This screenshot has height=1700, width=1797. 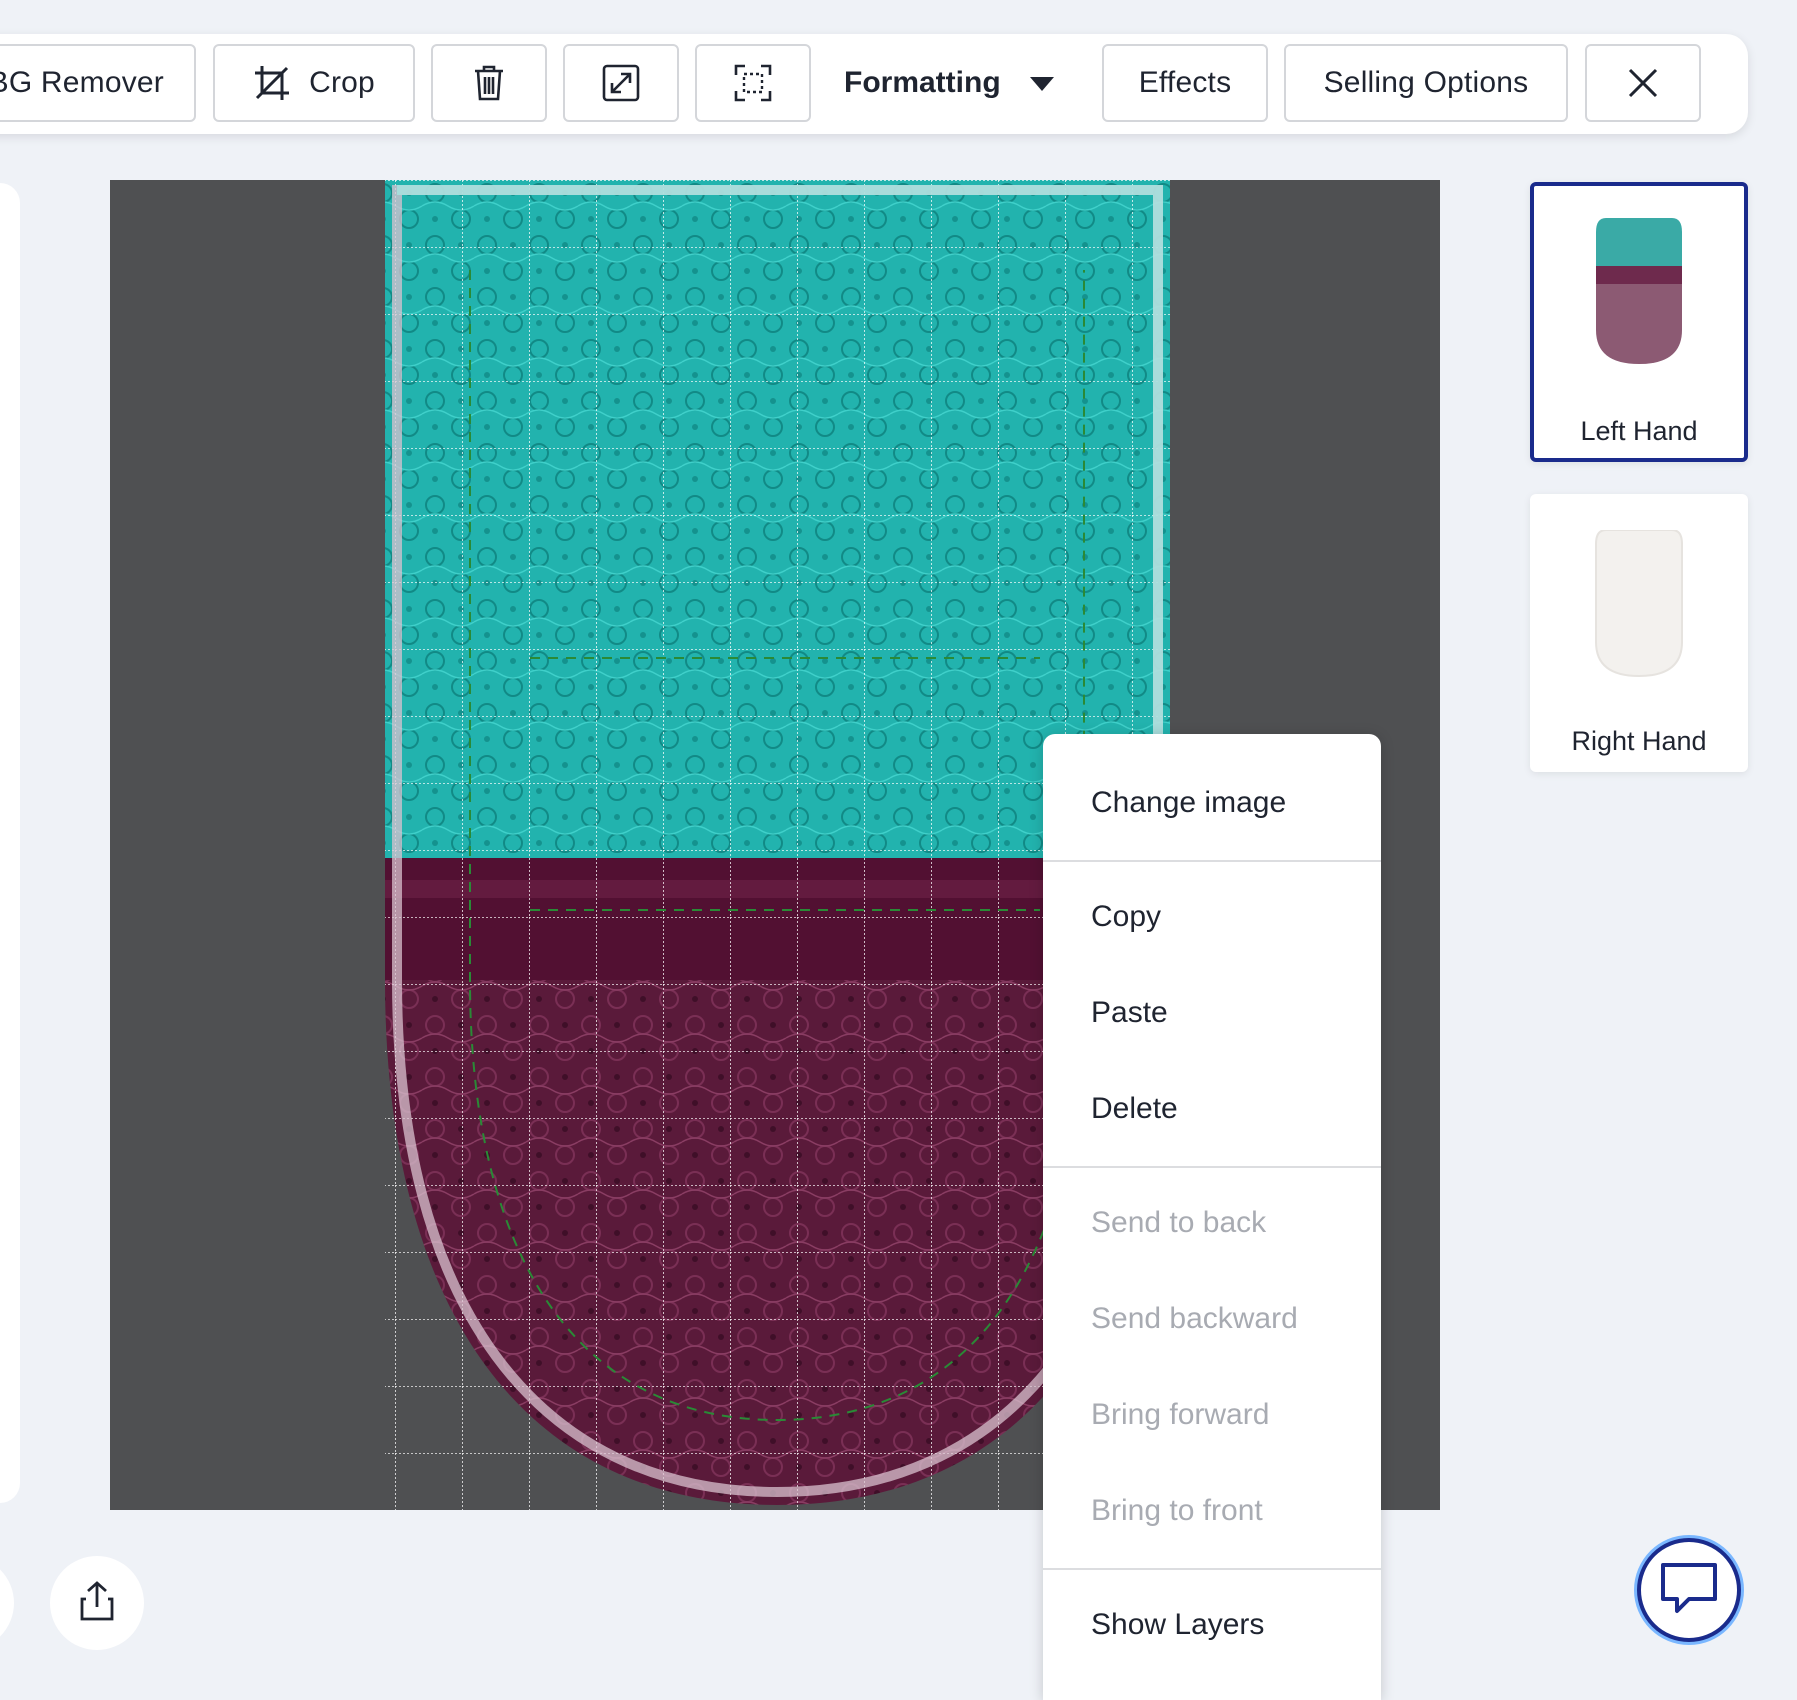 I want to click on chat-button, so click(x=1689, y=1590).